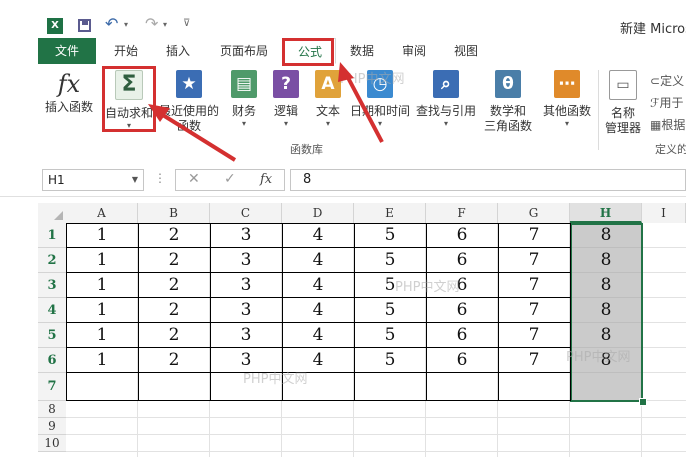 The width and height of the screenshot is (686, 457). I want to click on arrow-head-formulas, so click(346, 72).